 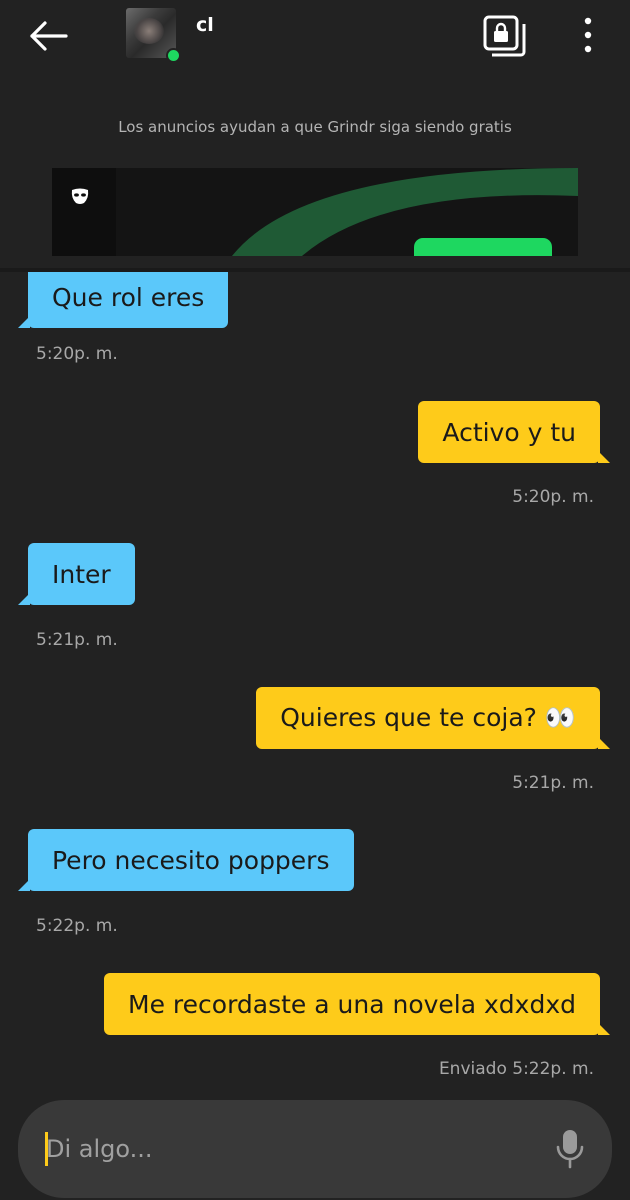 I want to click on message-text: Inter, so click(x=81, y=574).